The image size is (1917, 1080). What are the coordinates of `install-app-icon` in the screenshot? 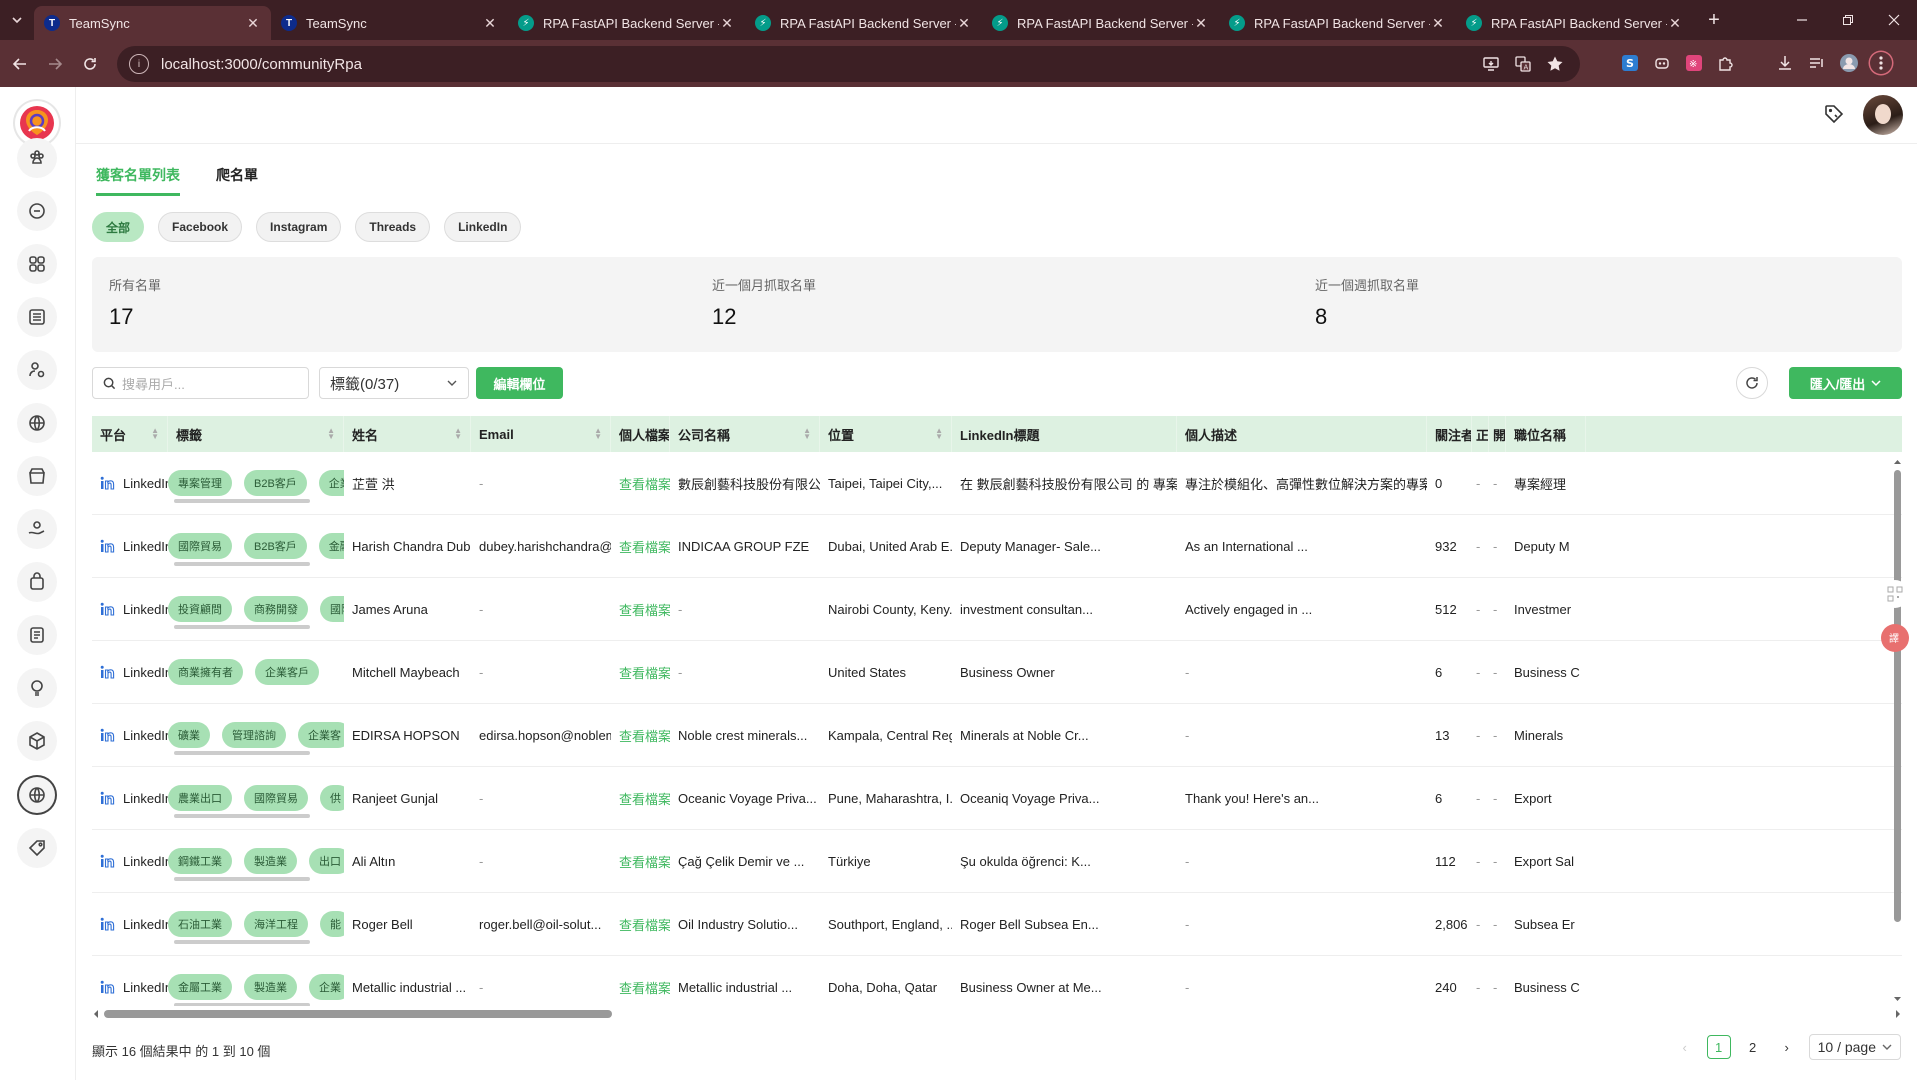 It's located at (1491, 64).